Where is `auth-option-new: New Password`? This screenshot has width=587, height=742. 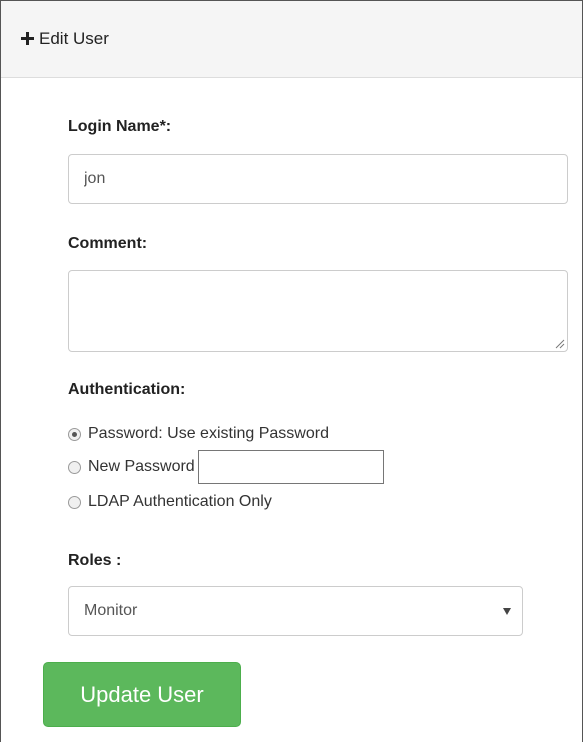 auth-option-new: New Password is located at coordinates (226, 467).